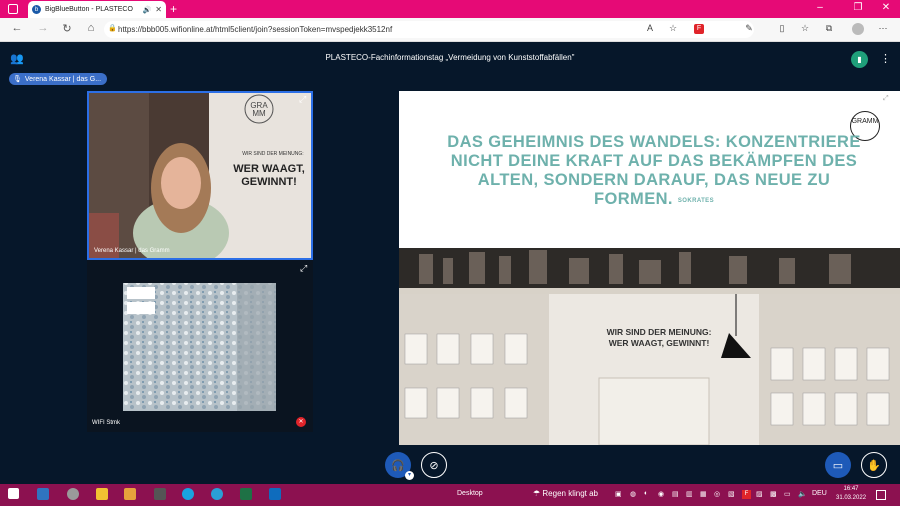 Image resolution: width=900 pixels, height=506 pixels. Describe the element at coordinates (773, 494) in the screenshot. I see `tray-icon: ▩` at that location.